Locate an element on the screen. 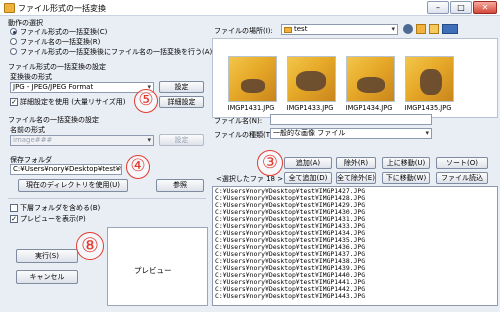 The width and height of the screenshot is (500, 312). mode-option-both: ファイル形式の一括変換後にファイル名の一括変換を行う(A) is located at coordinates (116, 52).